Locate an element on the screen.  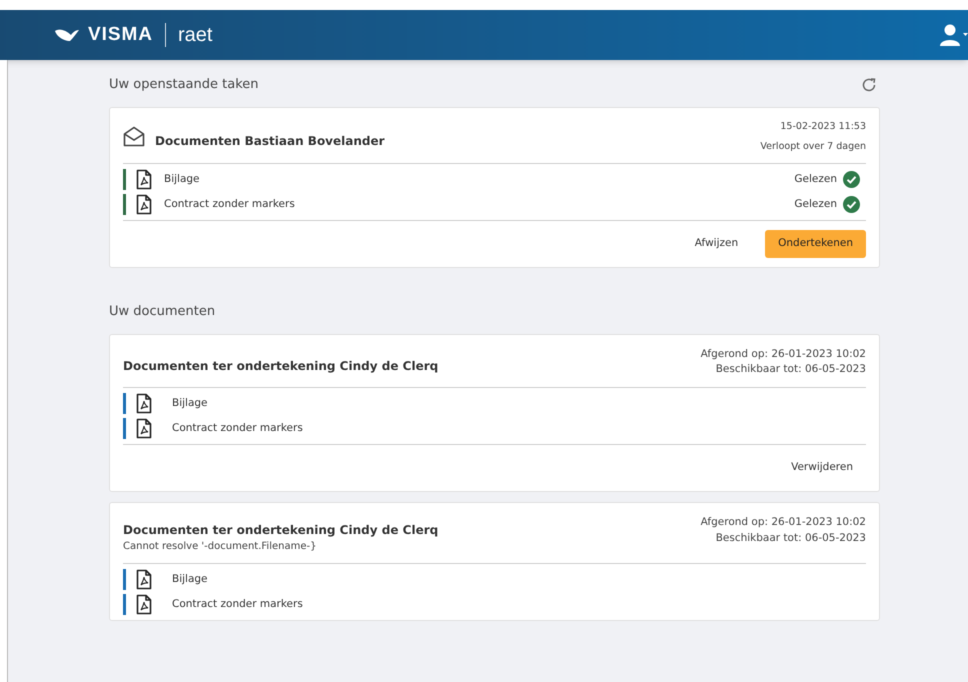
card-meta: Verloopt over 7 dagen is located at coordinates (813, 147).